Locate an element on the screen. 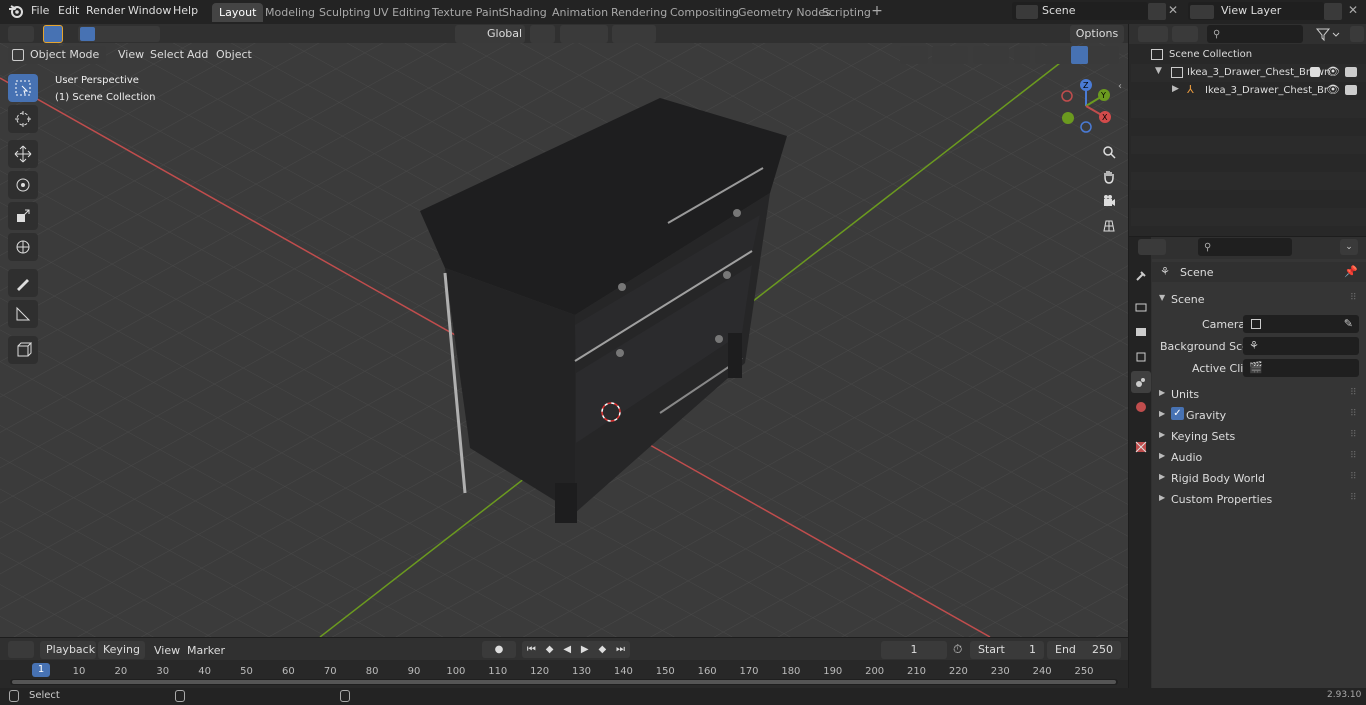 This screenshot has height=705, width=1366. outliner-editor-type-icon is located at coordinates (1153, 34).